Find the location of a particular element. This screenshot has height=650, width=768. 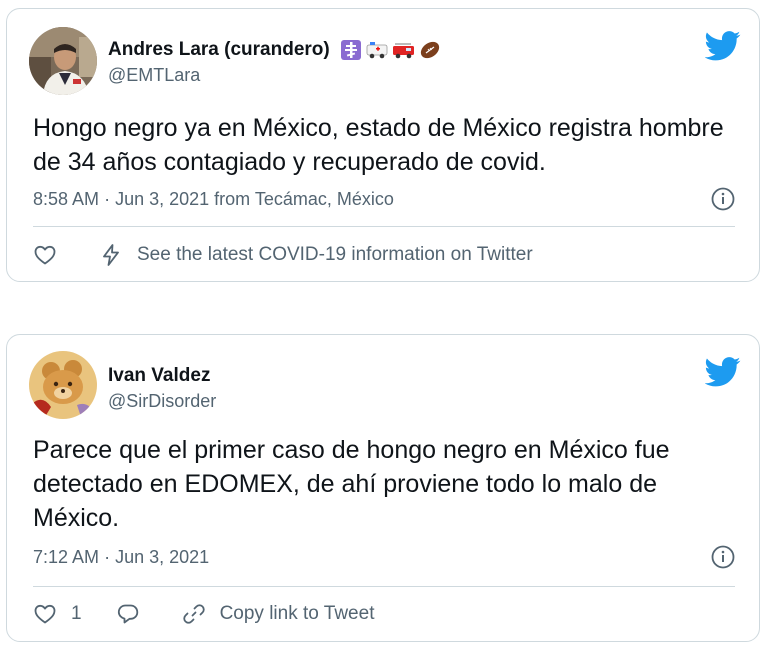

author-emojis is located at coordinates (391, 50).